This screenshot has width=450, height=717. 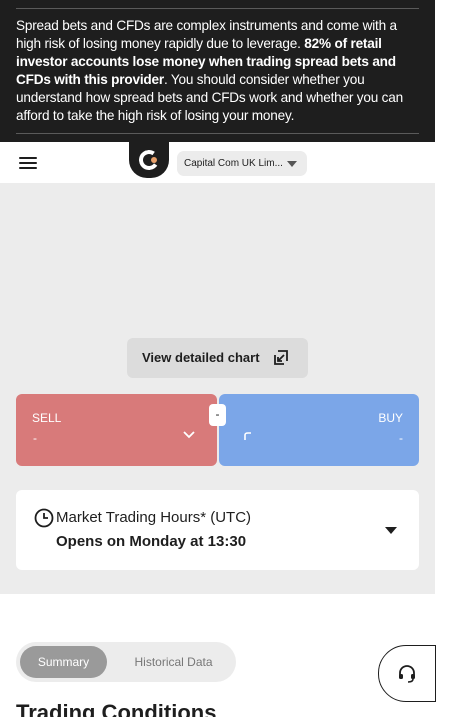 I want to click on expand-icon, so click(x=281, y=357).